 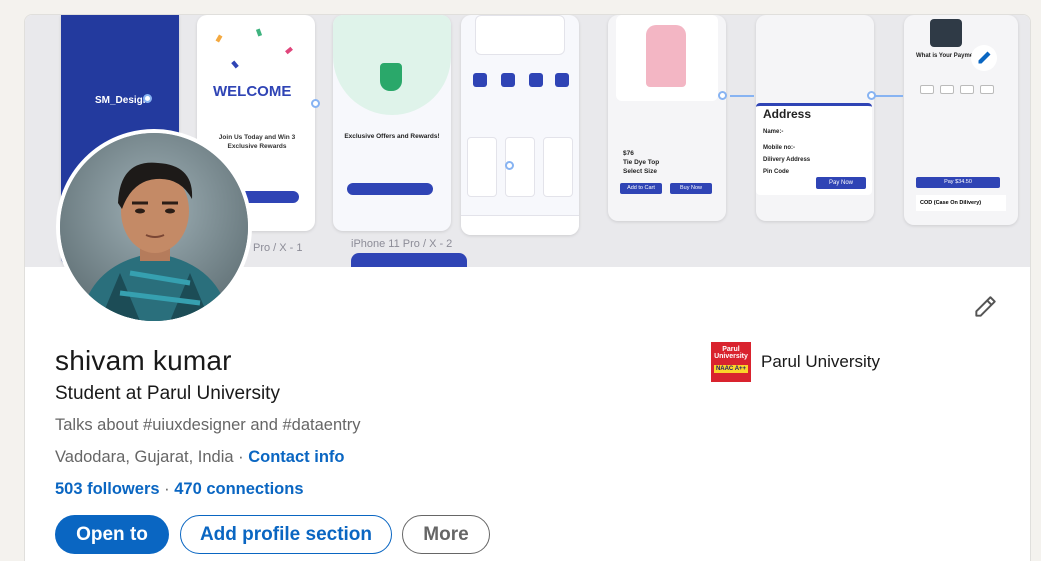 What do you see at coordinates (390, 189) in the screenshot?
I see `offer-button-shape` at bounding box center [390, 189].